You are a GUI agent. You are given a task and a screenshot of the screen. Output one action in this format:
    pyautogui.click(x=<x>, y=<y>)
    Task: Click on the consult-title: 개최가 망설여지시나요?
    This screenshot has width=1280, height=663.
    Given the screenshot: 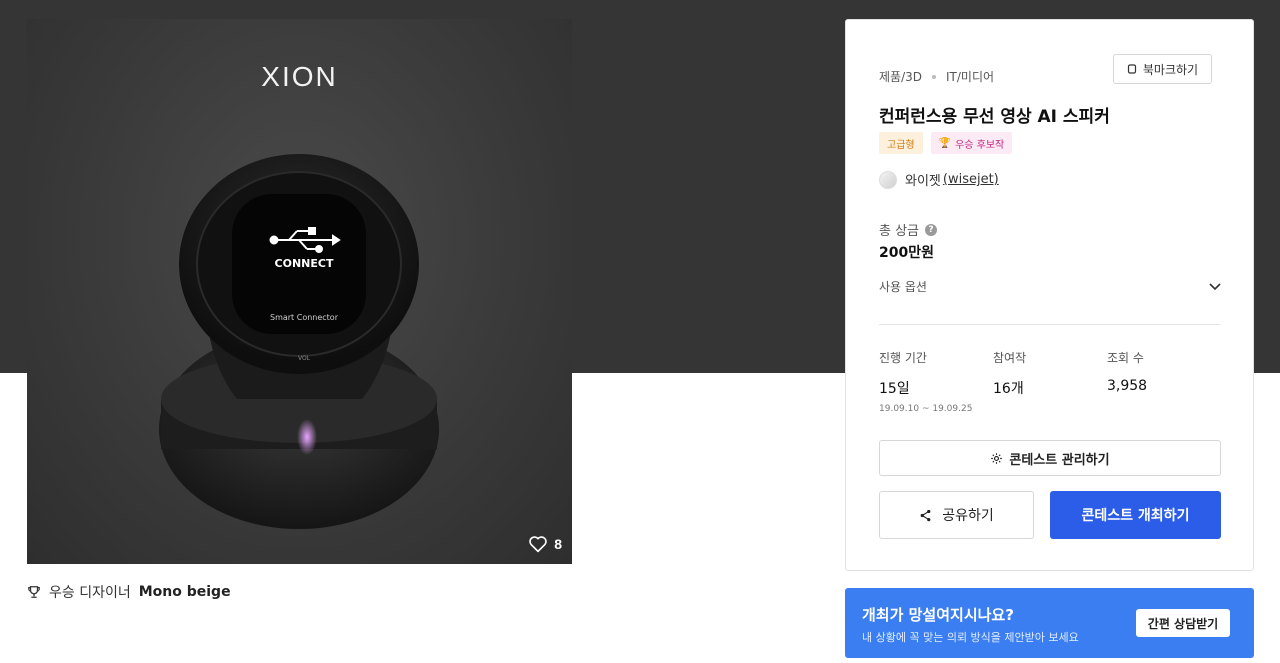 What is the action you would take?
    pyautogui.click(x=938, y=615)
    